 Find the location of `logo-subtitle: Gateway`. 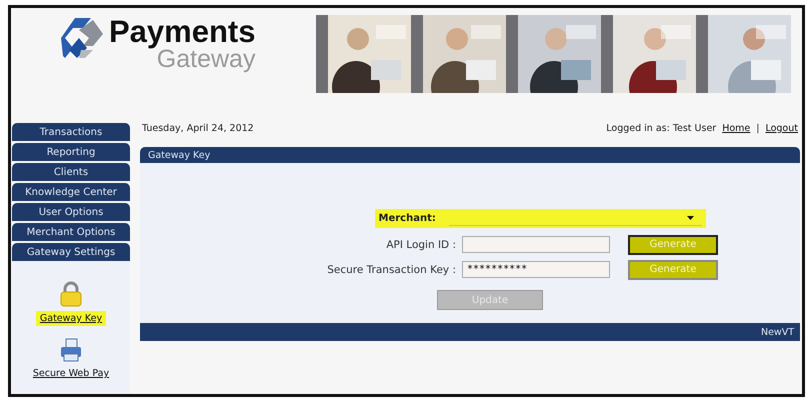

logo-subtitle: Gateway is located at coordinates (206, 59).